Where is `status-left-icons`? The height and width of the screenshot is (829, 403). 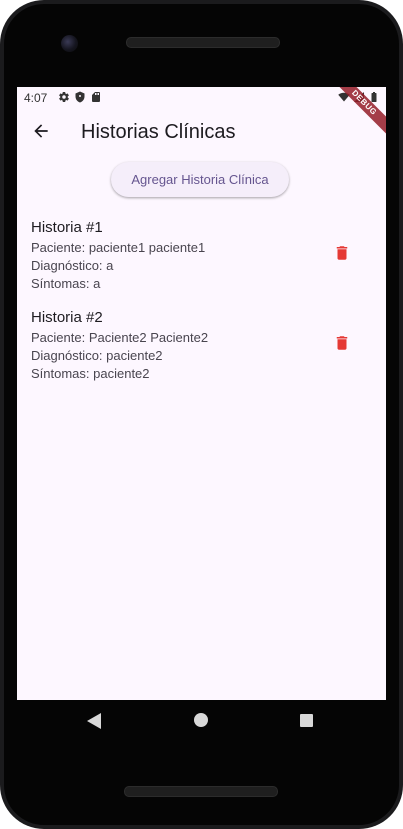 status-left-icons is located at coordinates (80, 97).